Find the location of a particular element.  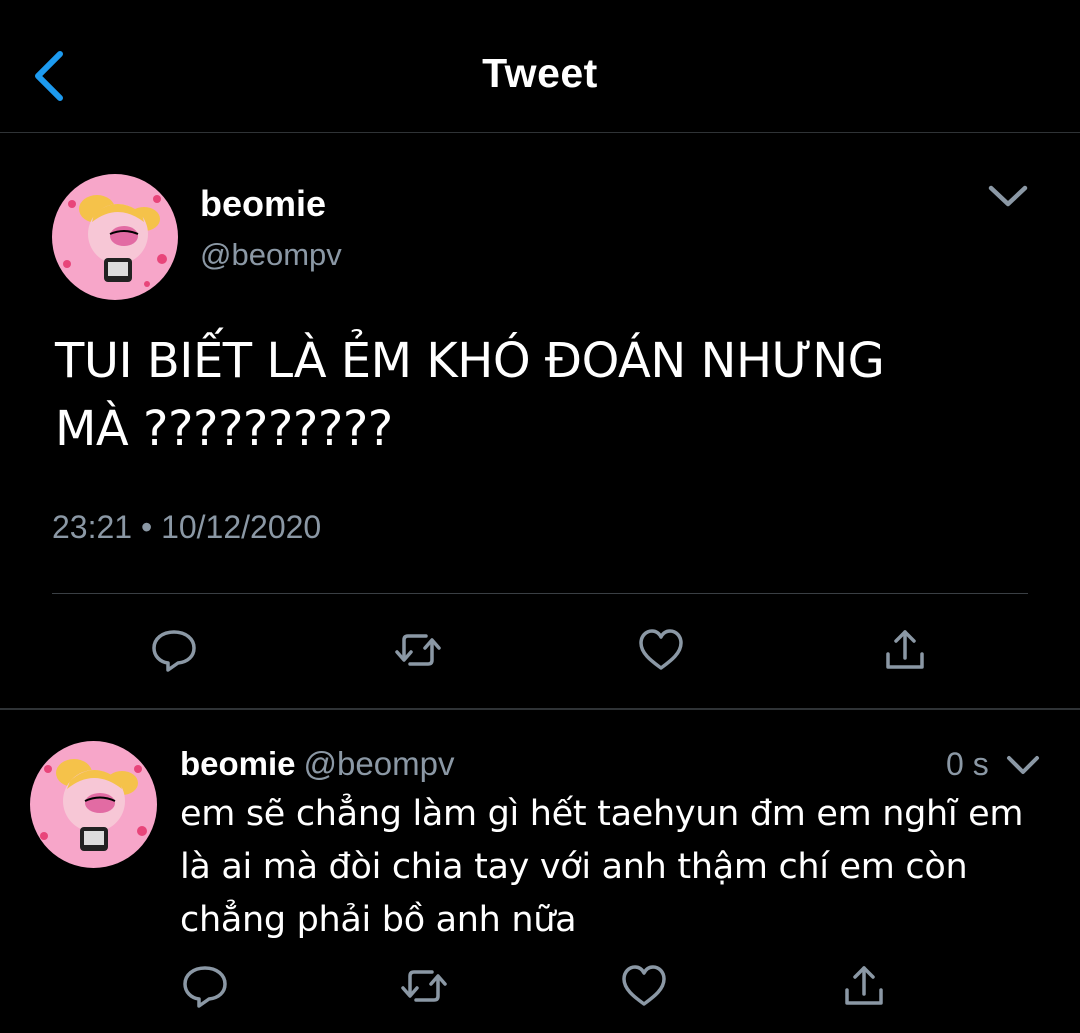

tweet-time: 0 s is located at coordinates (967, 764).